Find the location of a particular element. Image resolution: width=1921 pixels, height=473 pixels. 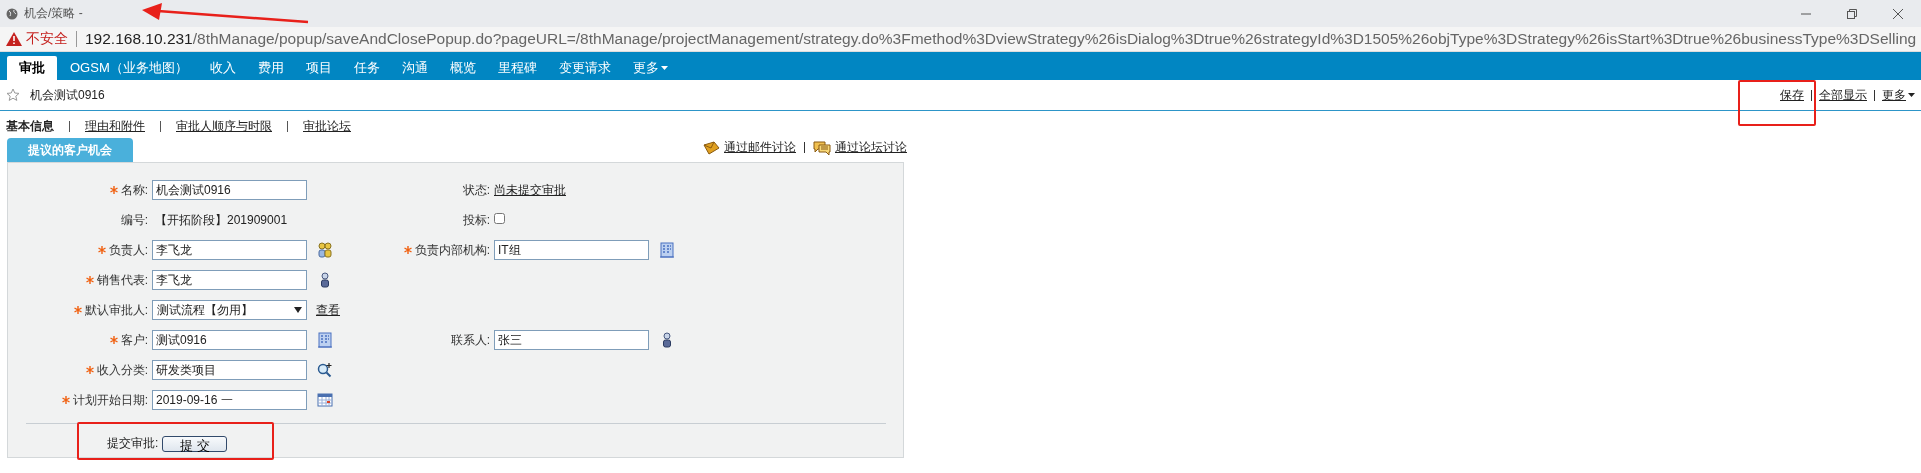

star-icon is located at coordinates (13, 95).